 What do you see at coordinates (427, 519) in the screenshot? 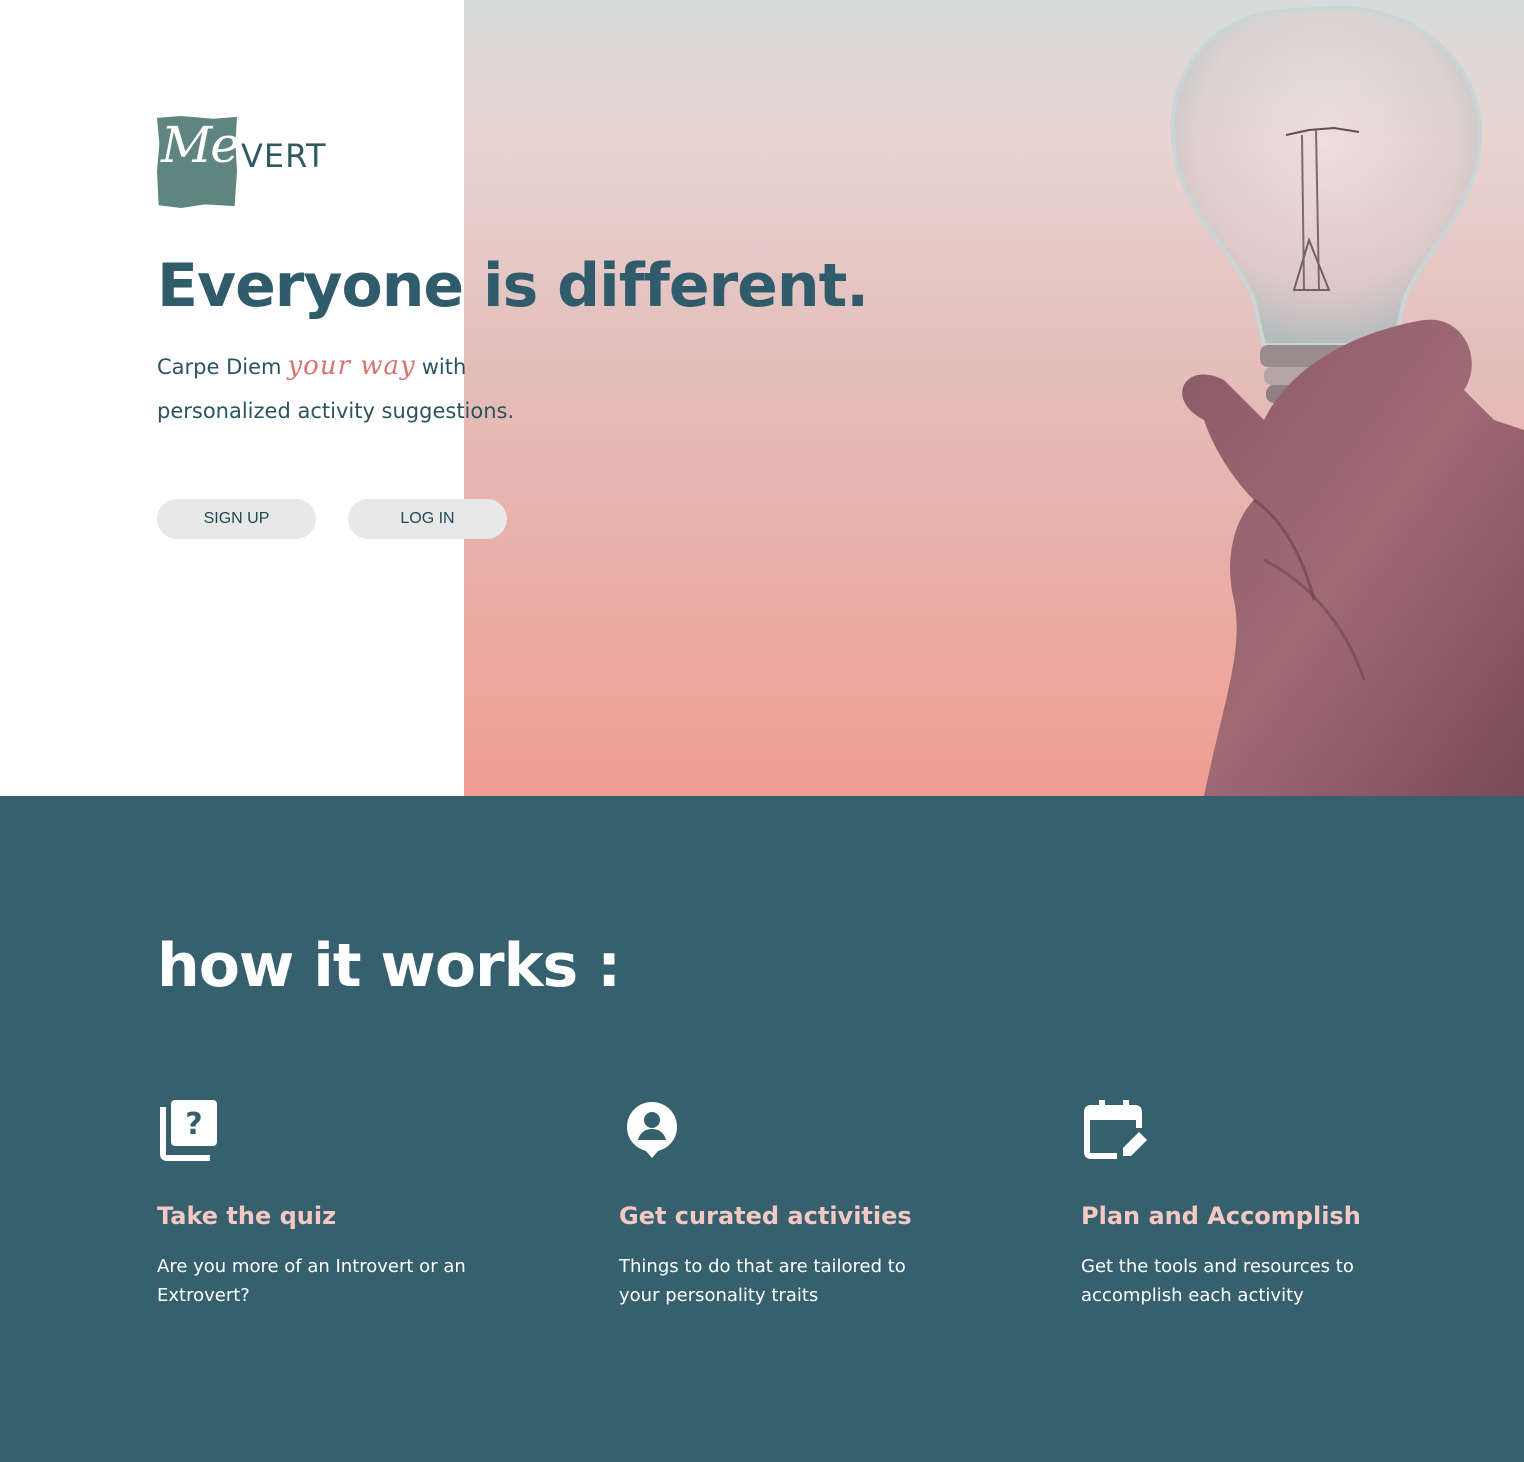
I see `log-in-button: LOG IN` at bounding box center [427, 519].